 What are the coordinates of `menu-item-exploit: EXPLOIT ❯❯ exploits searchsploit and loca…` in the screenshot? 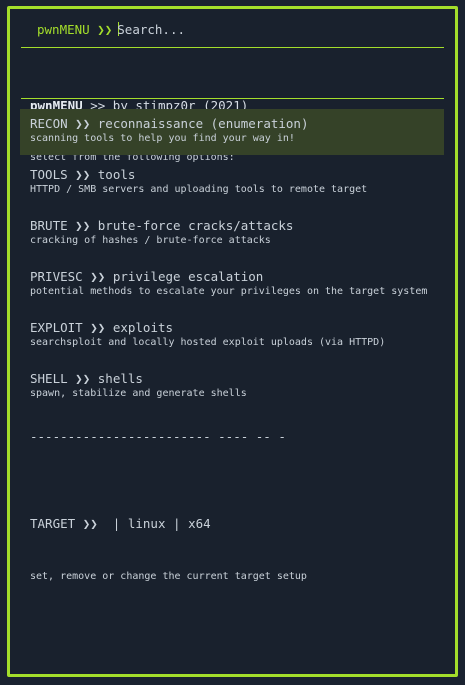 It's located at (232, 336).